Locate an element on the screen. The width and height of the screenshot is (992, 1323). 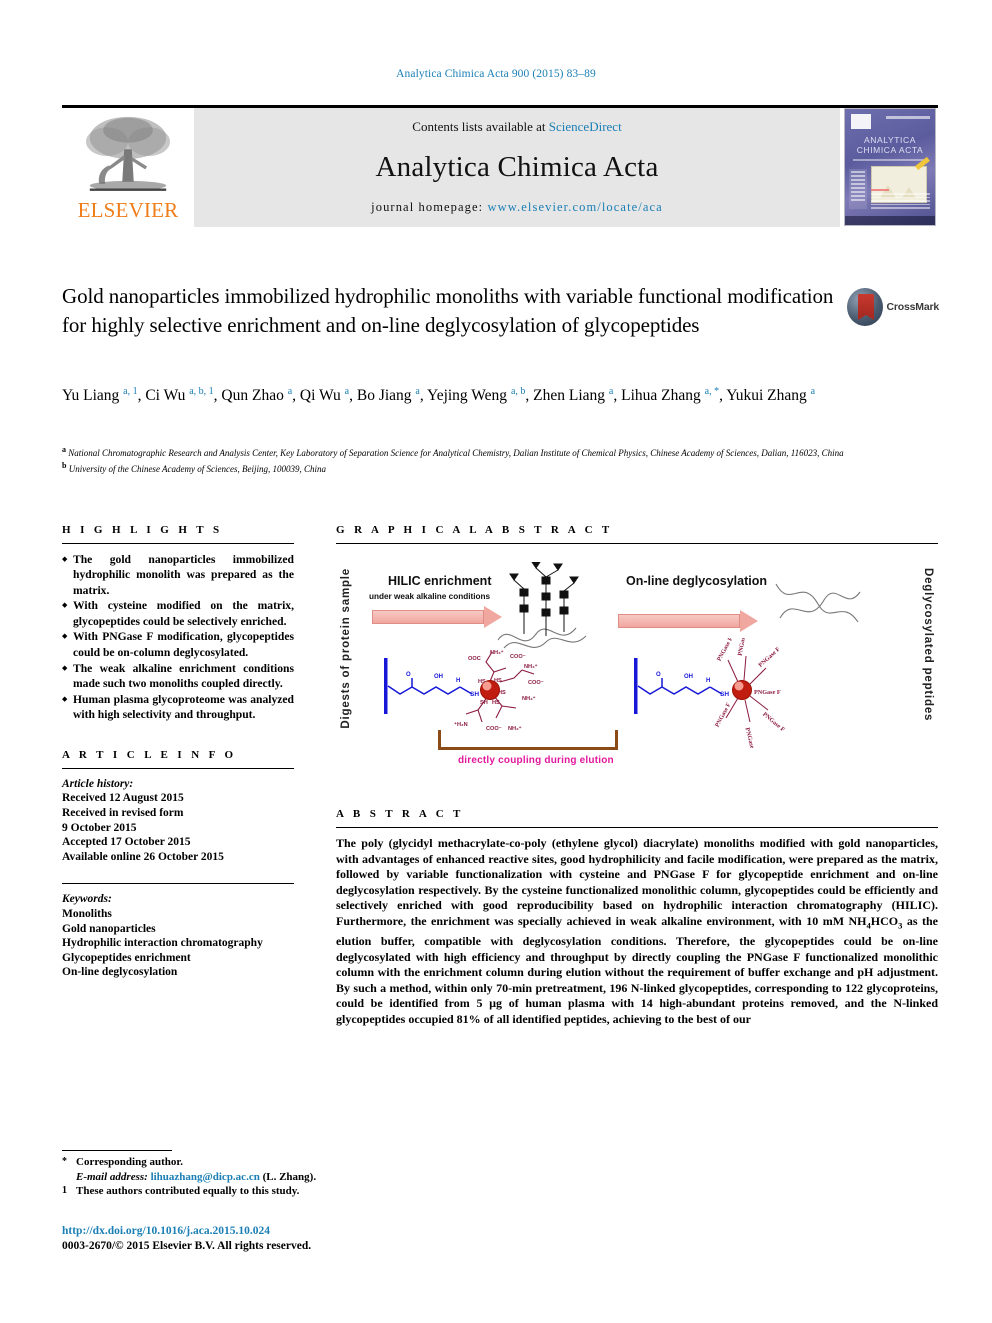
email-address-label: E-mail address: is located at coordinates (112, 1176).